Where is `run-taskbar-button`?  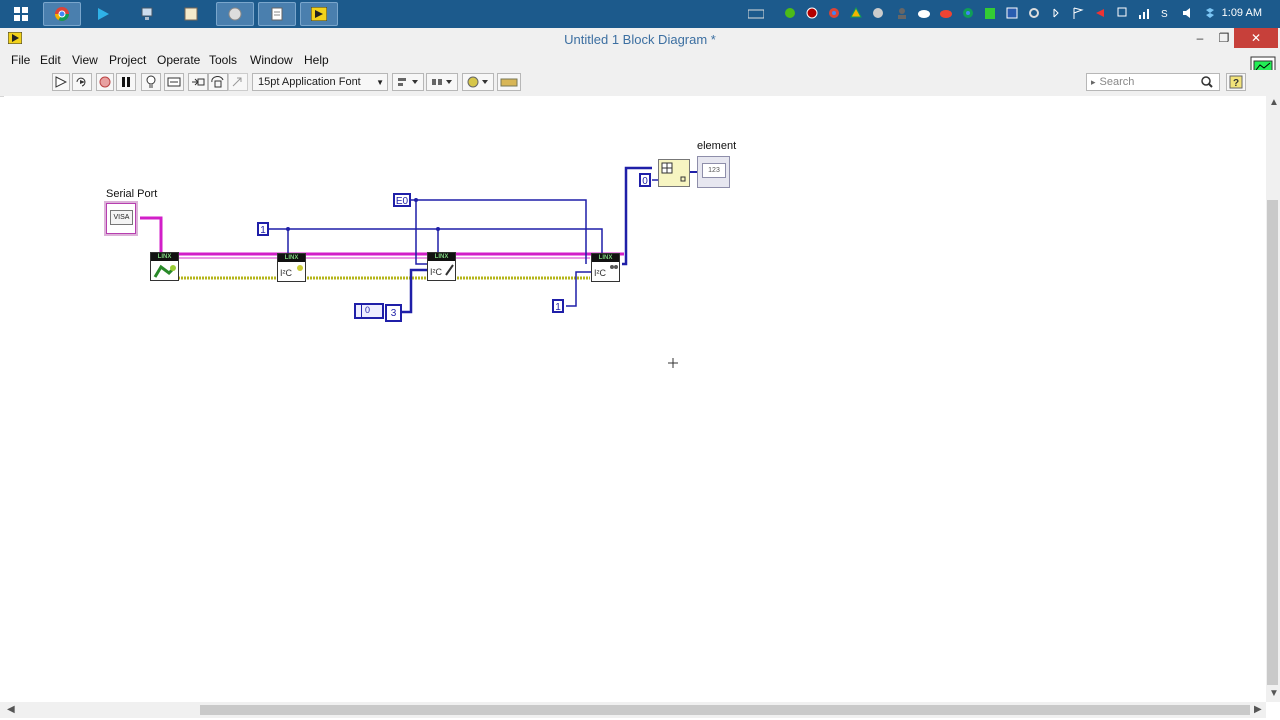
run-taskbar-button is located at coordinates (103, 14).